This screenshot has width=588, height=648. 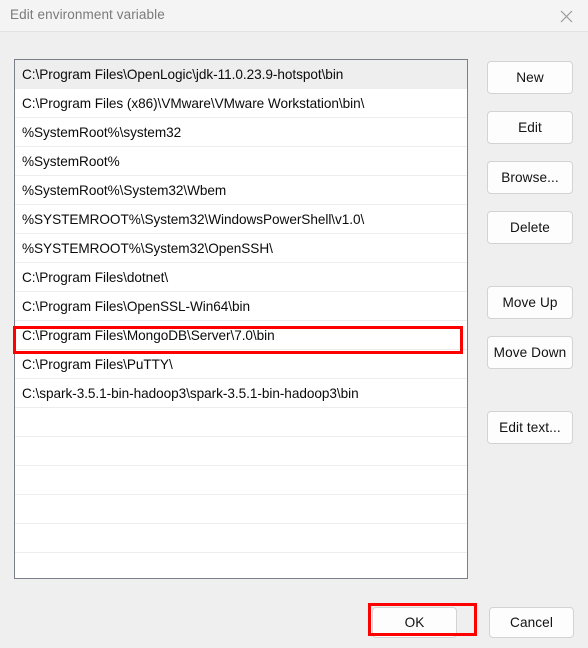 What do you see at coordinates (530, 302) in the screenshot?
I see `move-up-button: Move Up` at bounding box center [530, 302].